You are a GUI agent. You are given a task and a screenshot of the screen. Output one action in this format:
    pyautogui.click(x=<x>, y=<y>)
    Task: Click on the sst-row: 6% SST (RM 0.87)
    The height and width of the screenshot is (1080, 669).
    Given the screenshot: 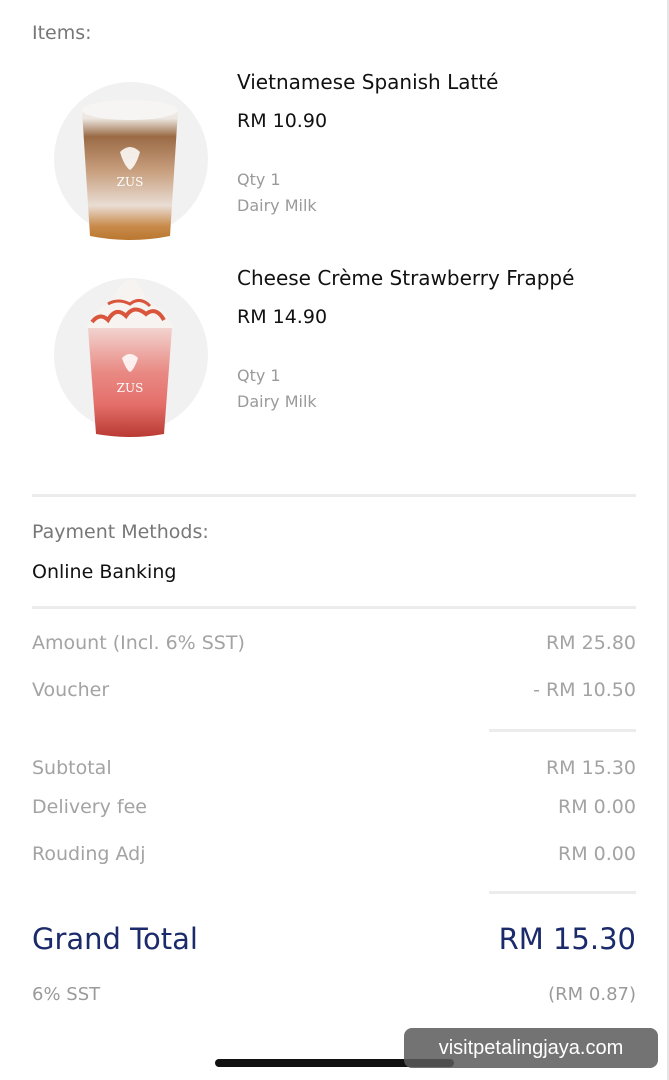 What is the action you would take?
    pyautogui.click(x=334, y=997)
    